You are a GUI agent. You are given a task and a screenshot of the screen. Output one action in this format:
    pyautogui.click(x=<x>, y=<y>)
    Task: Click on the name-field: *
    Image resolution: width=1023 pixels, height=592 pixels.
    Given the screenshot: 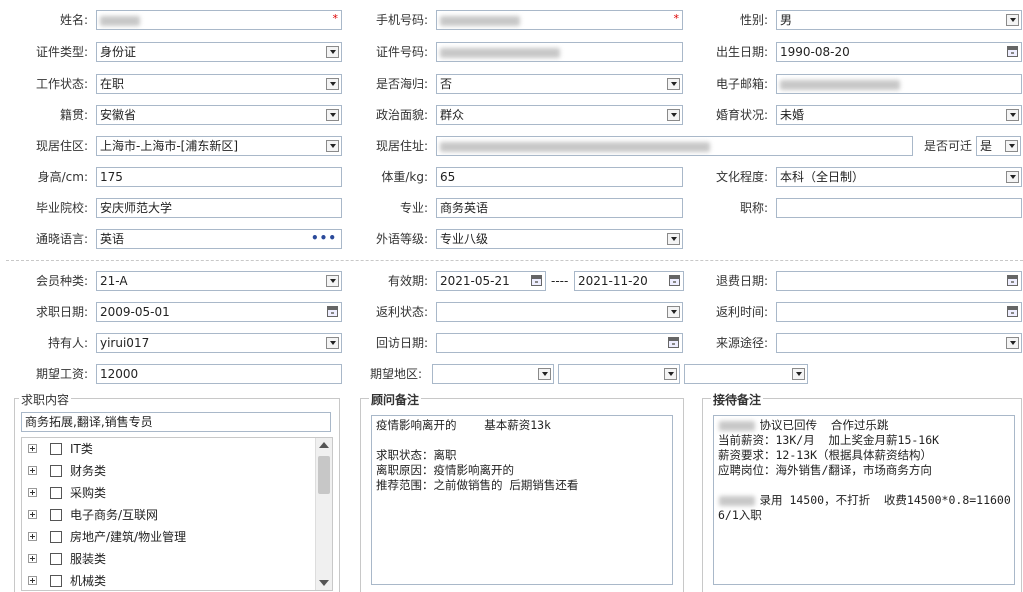 What is the action you would take?
    pyautogui.click(x=219, y=20)
    